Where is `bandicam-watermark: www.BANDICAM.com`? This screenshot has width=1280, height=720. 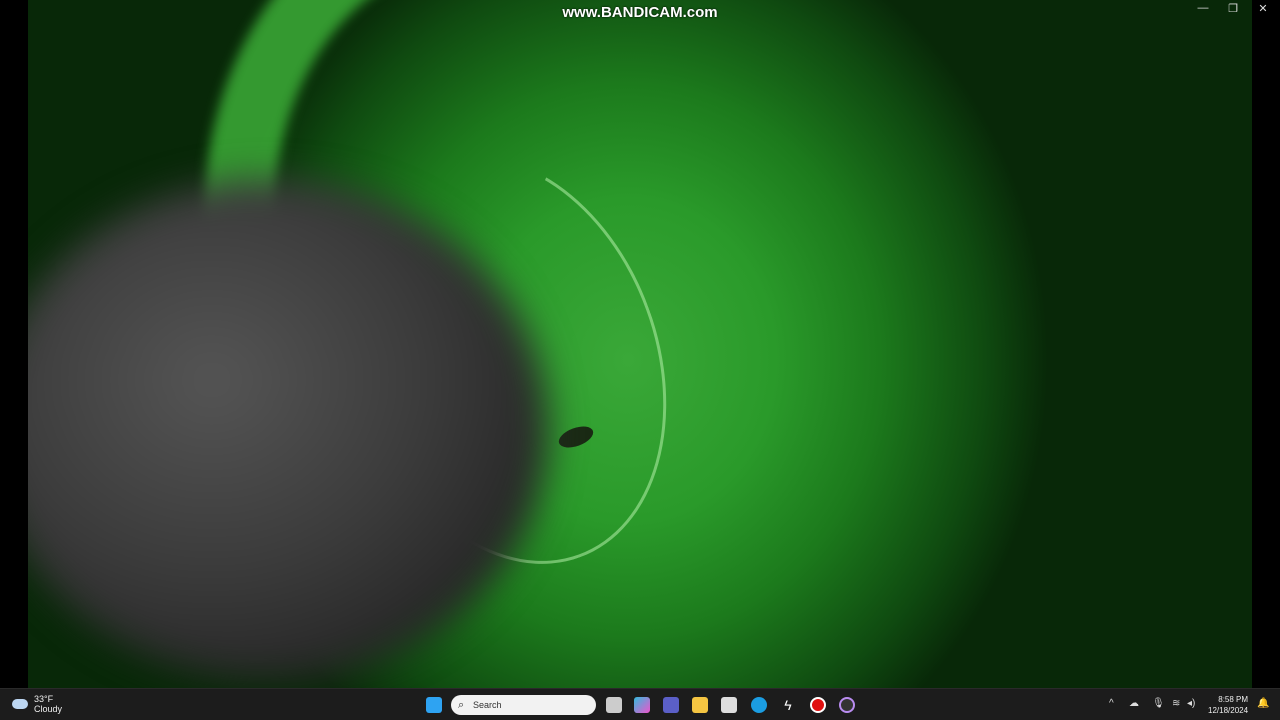 bandicam-watermark: www.BANDICAM.com is located at coordinates (640, 12).